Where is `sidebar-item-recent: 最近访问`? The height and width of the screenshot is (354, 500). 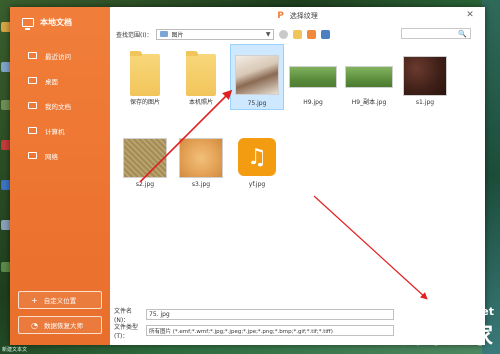 sidebar-item-recent: 最近访问 is located at coordinates (60, 55).